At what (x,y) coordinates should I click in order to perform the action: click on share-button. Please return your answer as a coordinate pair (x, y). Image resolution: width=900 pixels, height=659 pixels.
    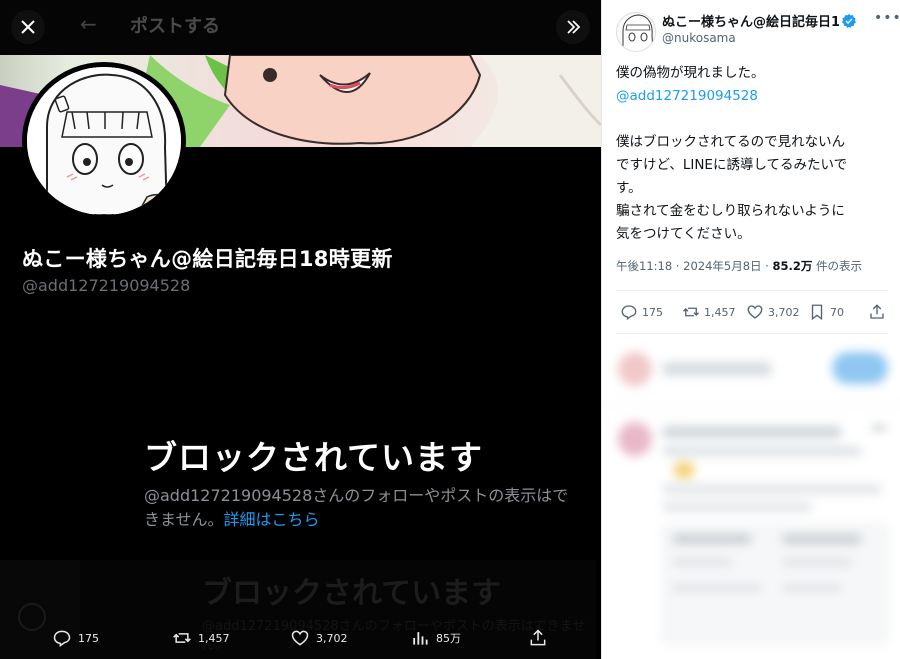
    Looking at the image, I should click on (877, 312).